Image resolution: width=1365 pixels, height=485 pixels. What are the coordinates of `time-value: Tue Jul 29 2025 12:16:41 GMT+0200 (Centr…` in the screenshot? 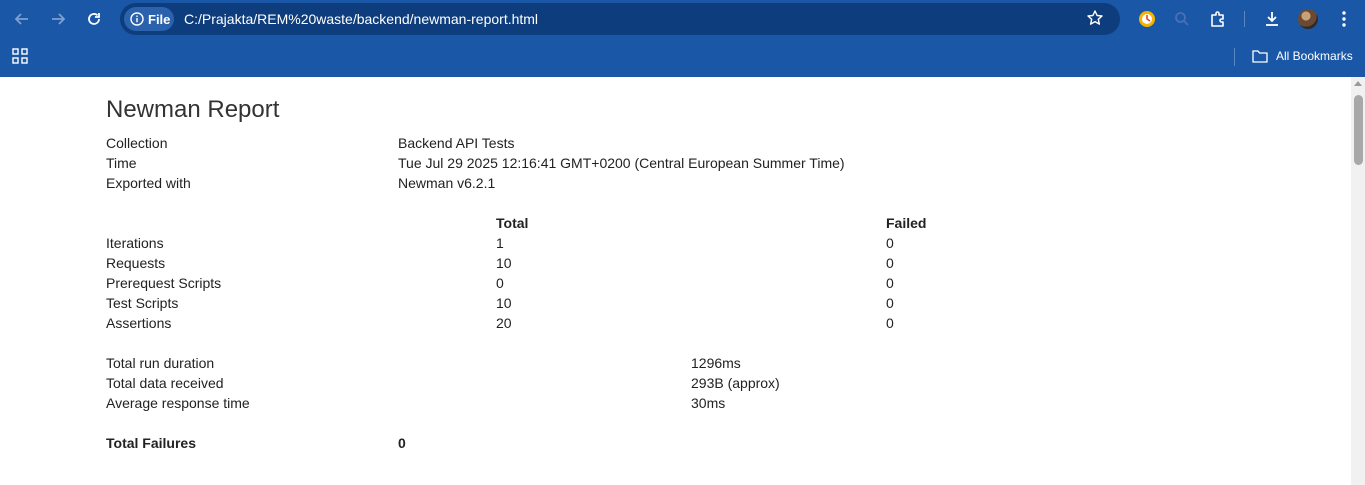 It's located at (621, 163).